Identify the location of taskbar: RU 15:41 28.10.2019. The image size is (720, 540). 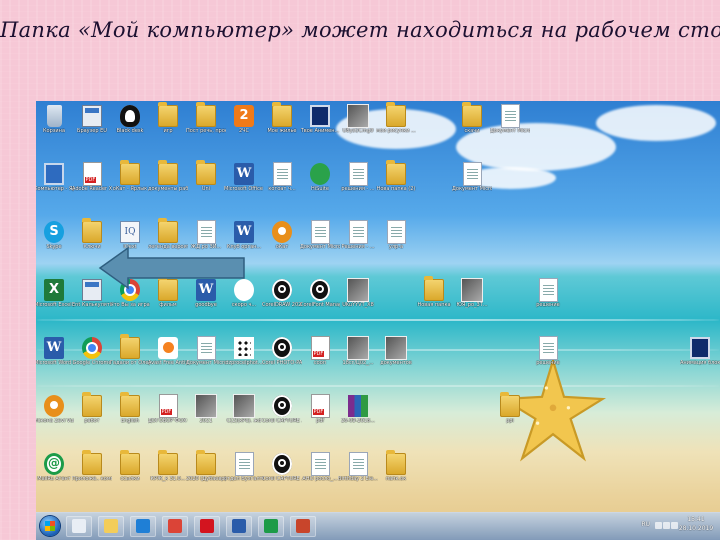
(378, 526).